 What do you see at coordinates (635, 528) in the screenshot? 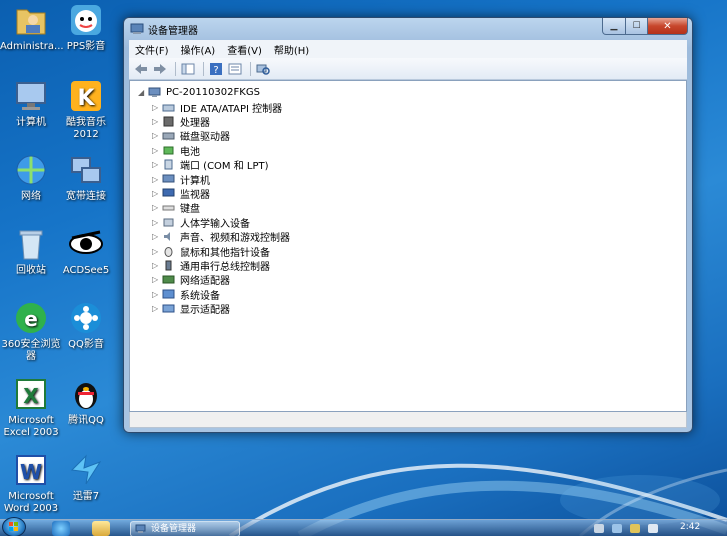
I see `tray-power-icon` at bounding box center [635, 528].